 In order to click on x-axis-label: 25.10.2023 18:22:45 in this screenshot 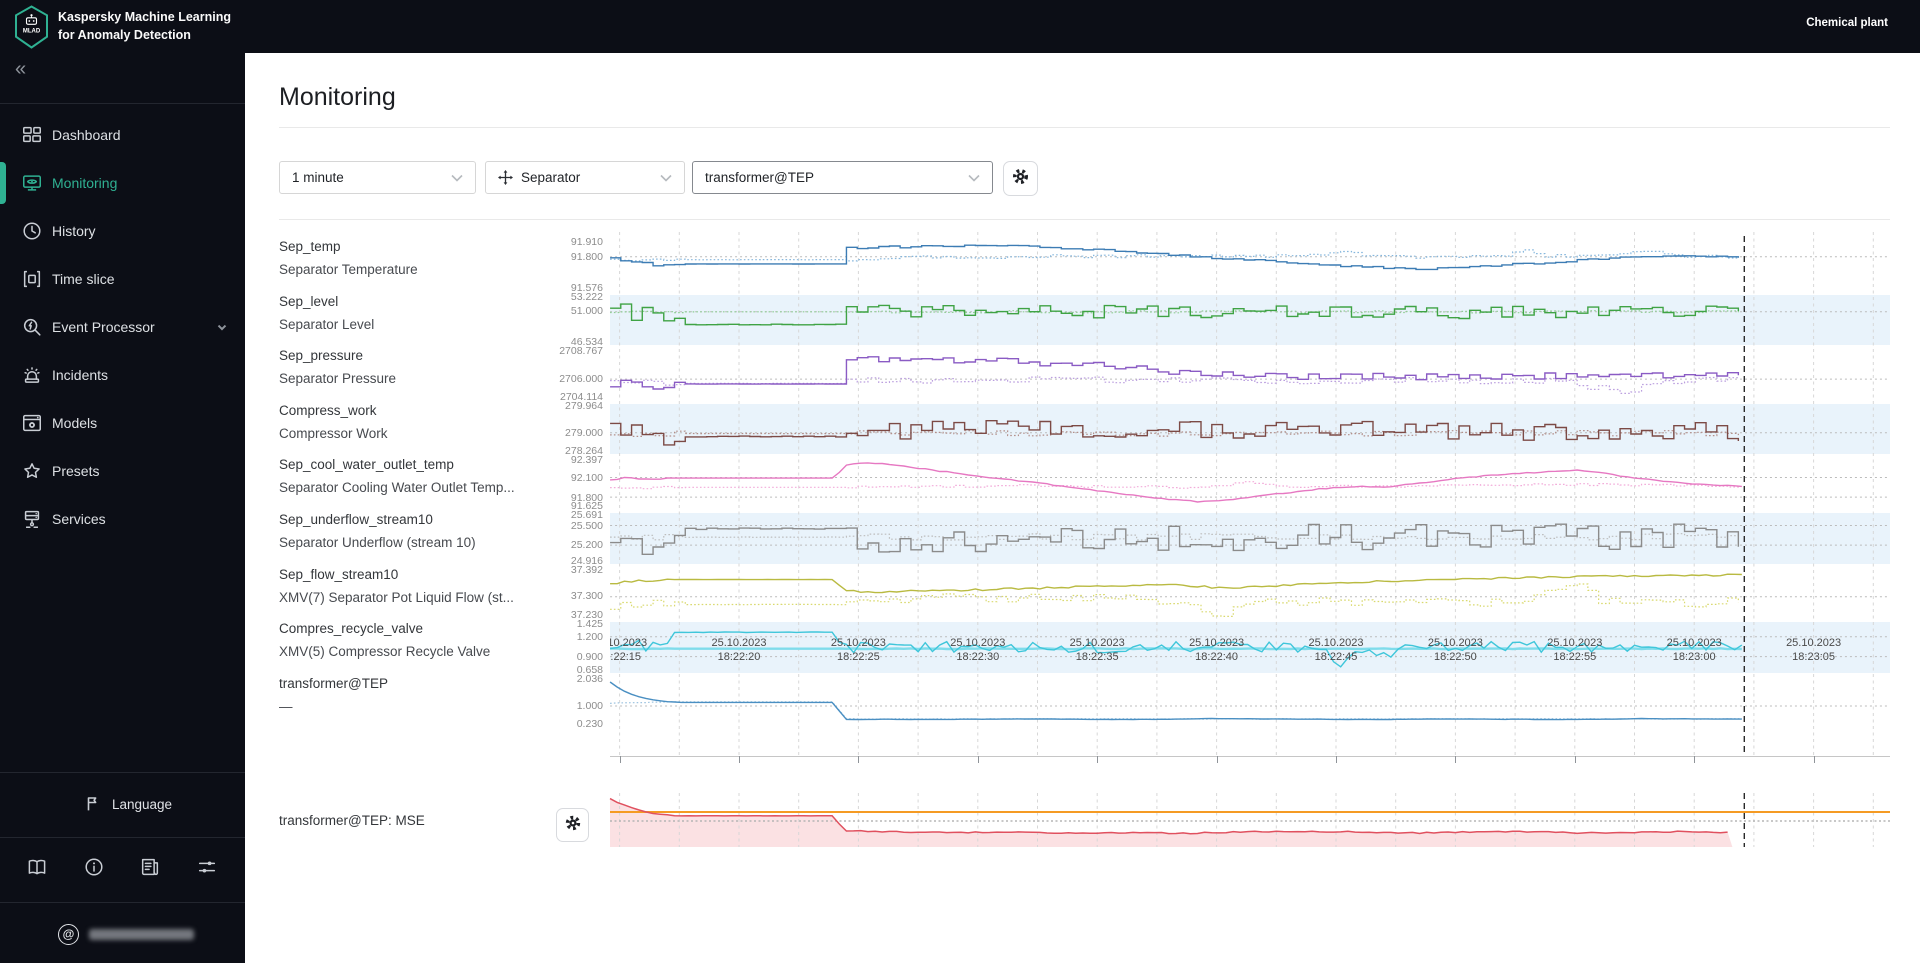, I will do `click(1336, 650)`.